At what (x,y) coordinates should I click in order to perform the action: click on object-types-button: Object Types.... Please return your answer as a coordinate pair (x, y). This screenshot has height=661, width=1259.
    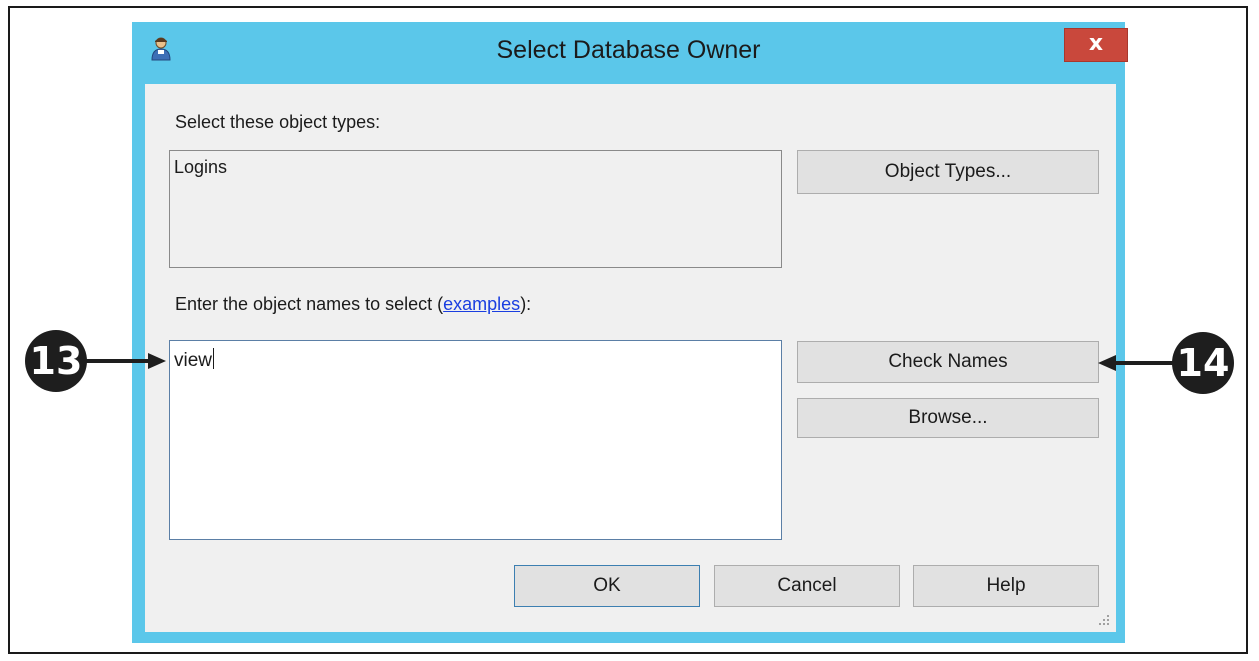
    Looking at the image, I should click on (948, 172).